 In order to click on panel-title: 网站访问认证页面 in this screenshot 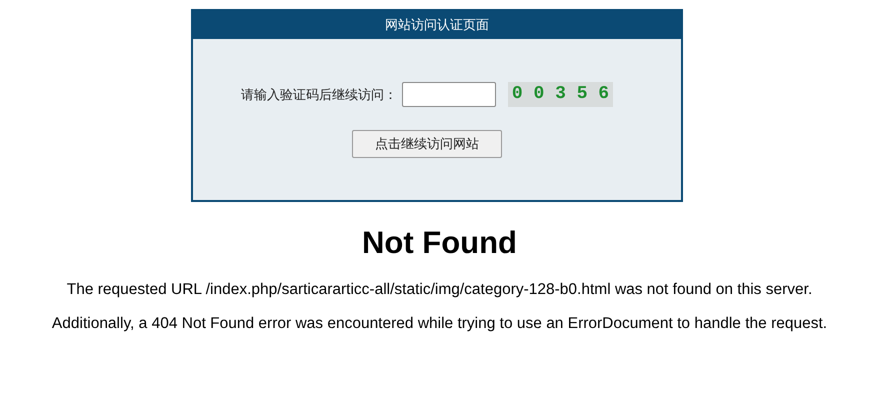, I will do `click(437, 25)`.